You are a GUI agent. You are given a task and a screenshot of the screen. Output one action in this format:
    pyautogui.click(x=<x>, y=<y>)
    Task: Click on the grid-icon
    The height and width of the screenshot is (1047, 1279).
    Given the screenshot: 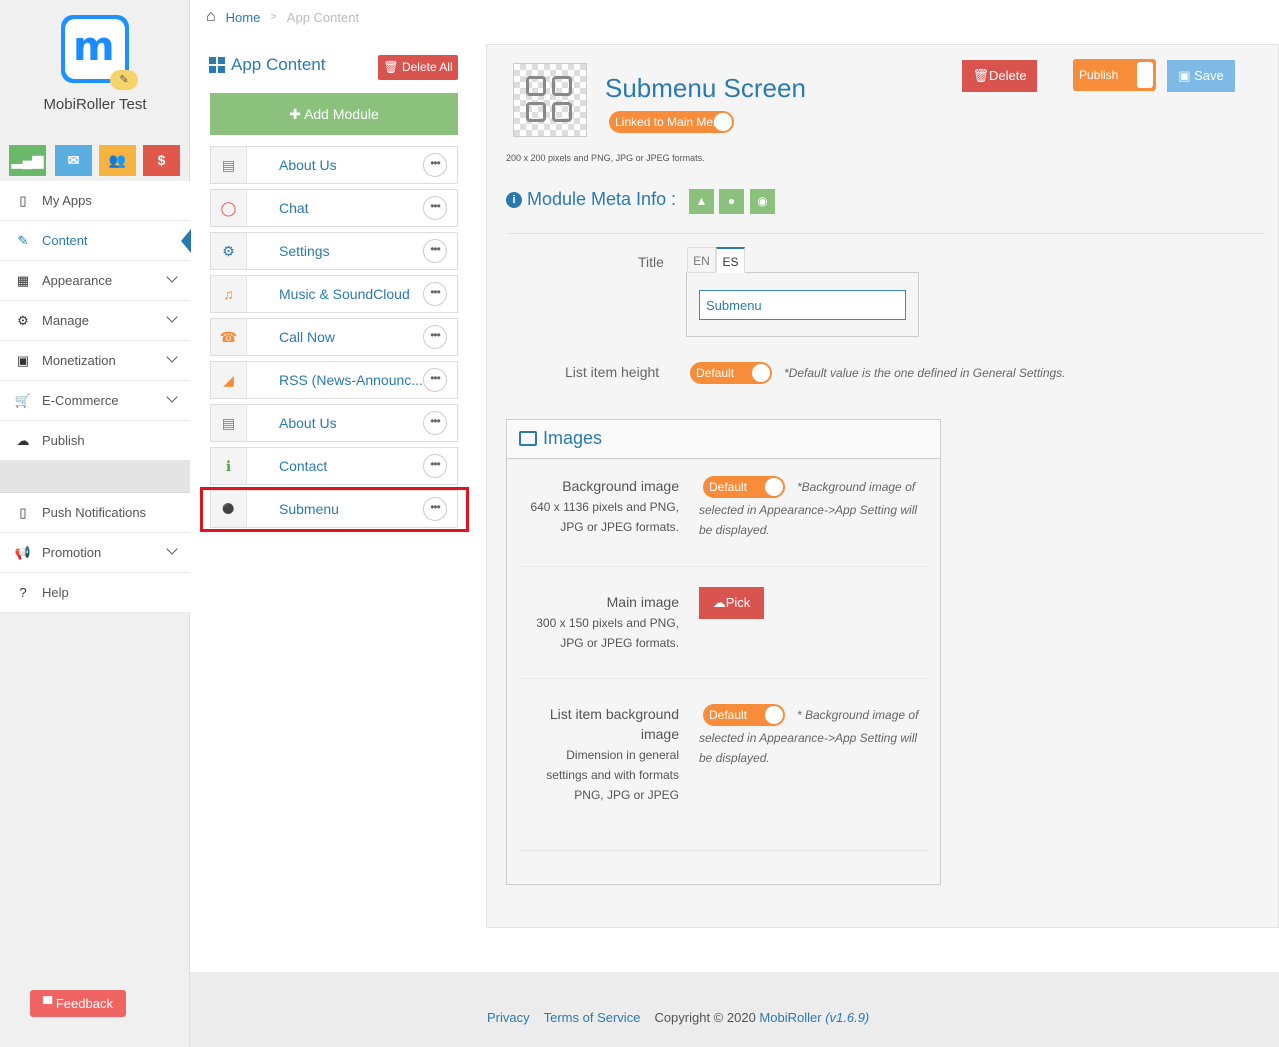 What is the action you would take?
    pyautogui.click(x=217, y=65)
    